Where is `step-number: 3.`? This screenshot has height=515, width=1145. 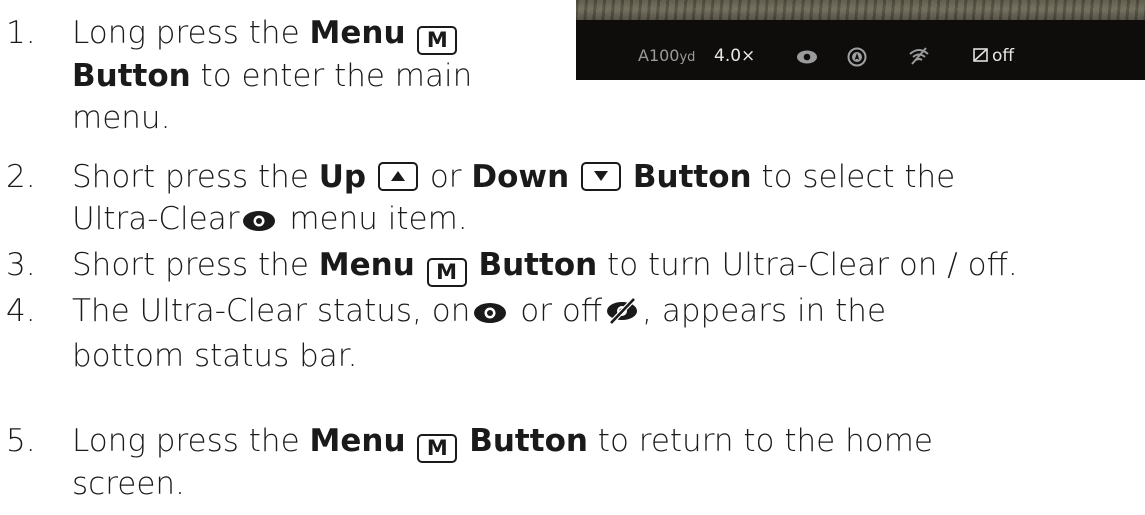 step-number: 3. is located at coordinates (21, 265).